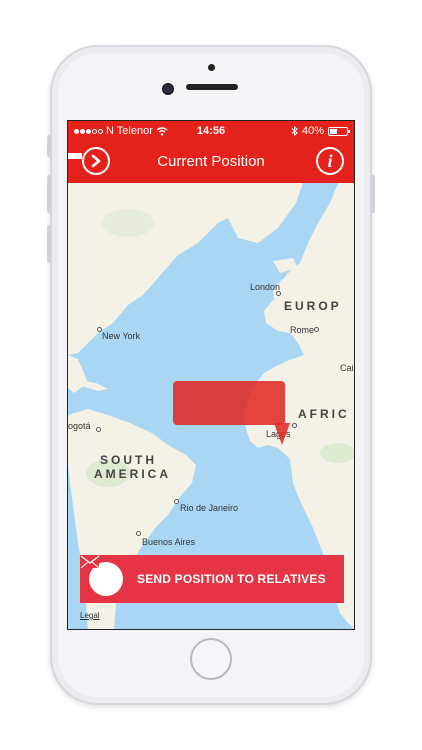 The image size is (422, 750). What do you see at coordinates (169, 542) in the screenshot?
I see `map-label-buenos-aires: Buenos Aires` at bounding box center [169, 542].